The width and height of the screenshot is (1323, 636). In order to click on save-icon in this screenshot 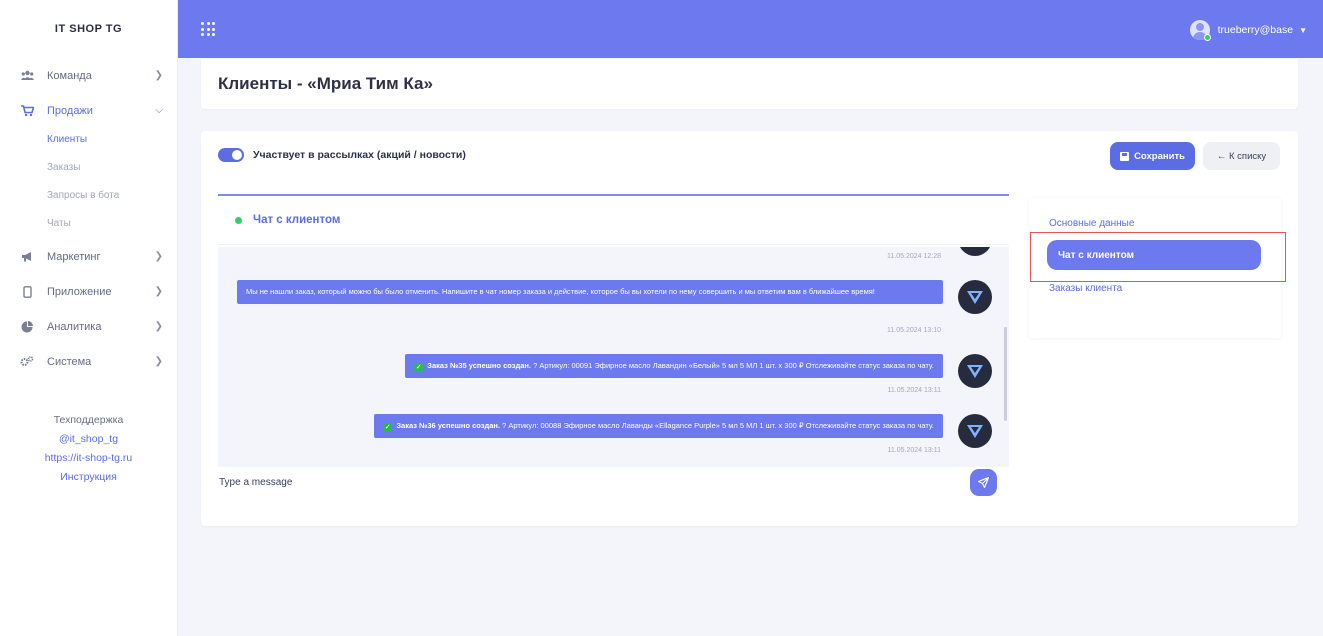, I will do `click(1125, 156)`.